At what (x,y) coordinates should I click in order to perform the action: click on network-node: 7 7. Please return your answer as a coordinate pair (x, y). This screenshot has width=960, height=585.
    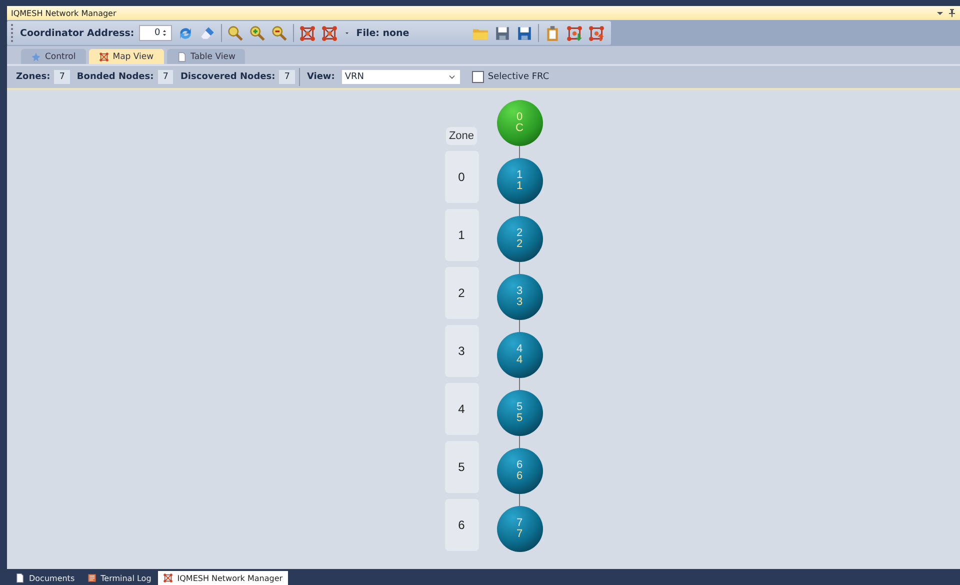
    Looking at the image, I should click on (519, 529).